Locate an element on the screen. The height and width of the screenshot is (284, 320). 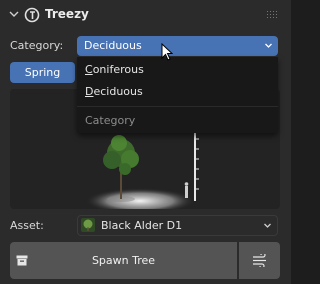
asset-dropdown: Black Alder D1 is located at coordinates (177, 225).